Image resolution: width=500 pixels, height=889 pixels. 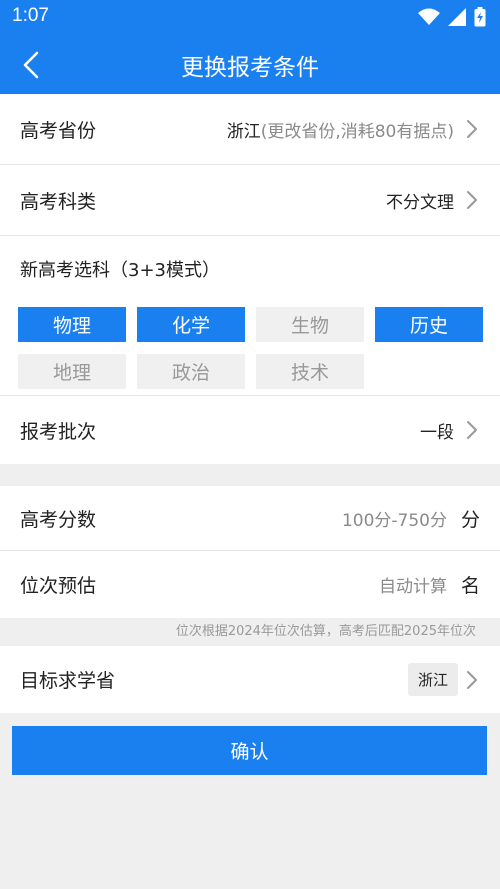 What do you see at coordinates (58, 431) in the screenshot?
I see `batch-label: 报考批次` at bounding box center [58, 431].